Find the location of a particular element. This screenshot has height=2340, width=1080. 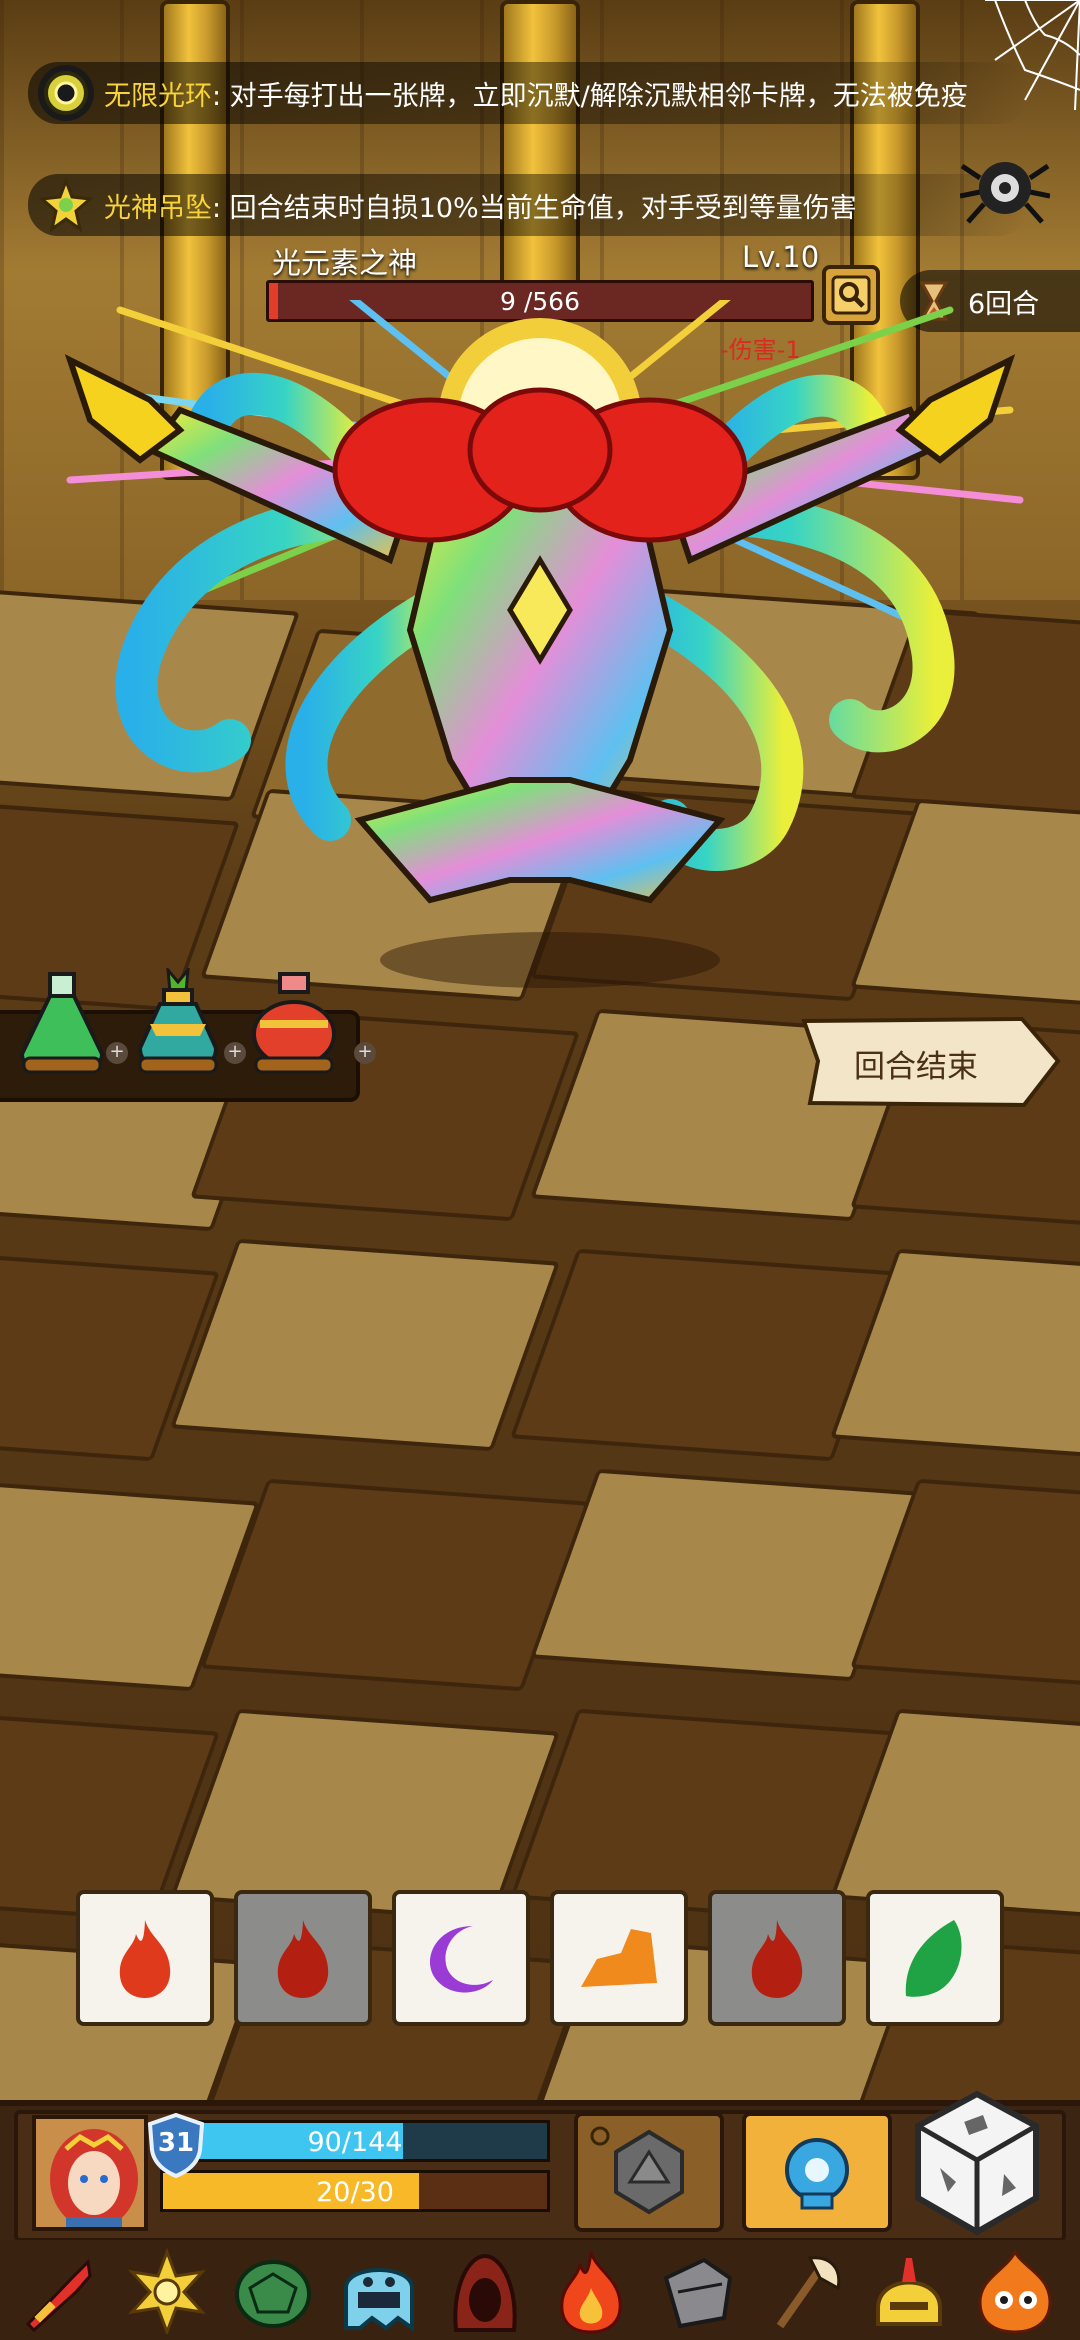

hero-portrait-icon is located at coordinates (90, 2173).